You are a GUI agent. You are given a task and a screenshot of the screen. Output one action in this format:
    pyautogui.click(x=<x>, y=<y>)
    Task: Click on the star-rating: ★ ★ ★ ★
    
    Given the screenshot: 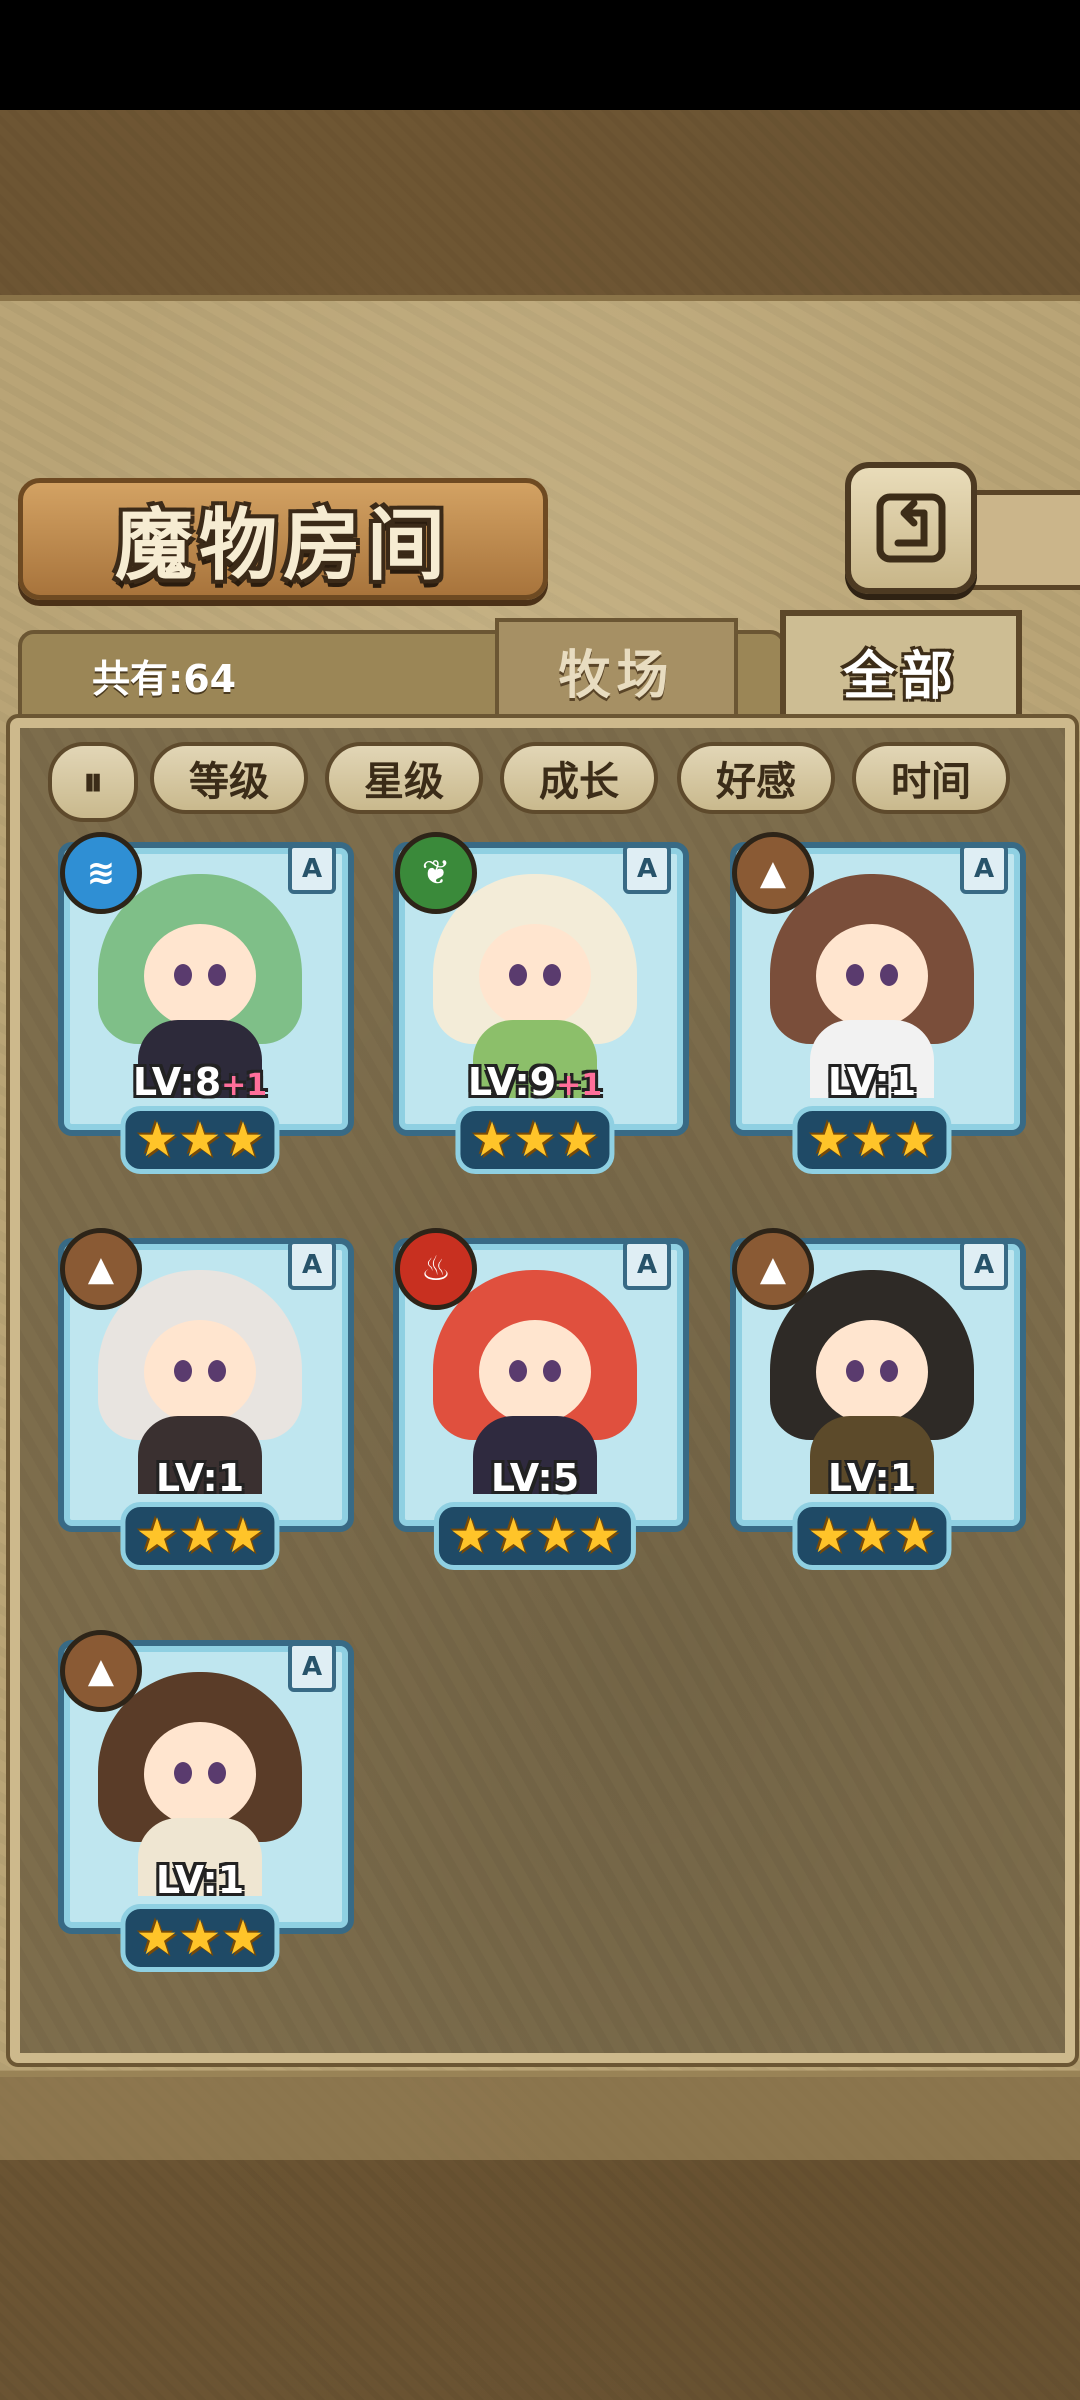 What is the action you would take?
    pyautogui.click(x=535, y=1536)
    